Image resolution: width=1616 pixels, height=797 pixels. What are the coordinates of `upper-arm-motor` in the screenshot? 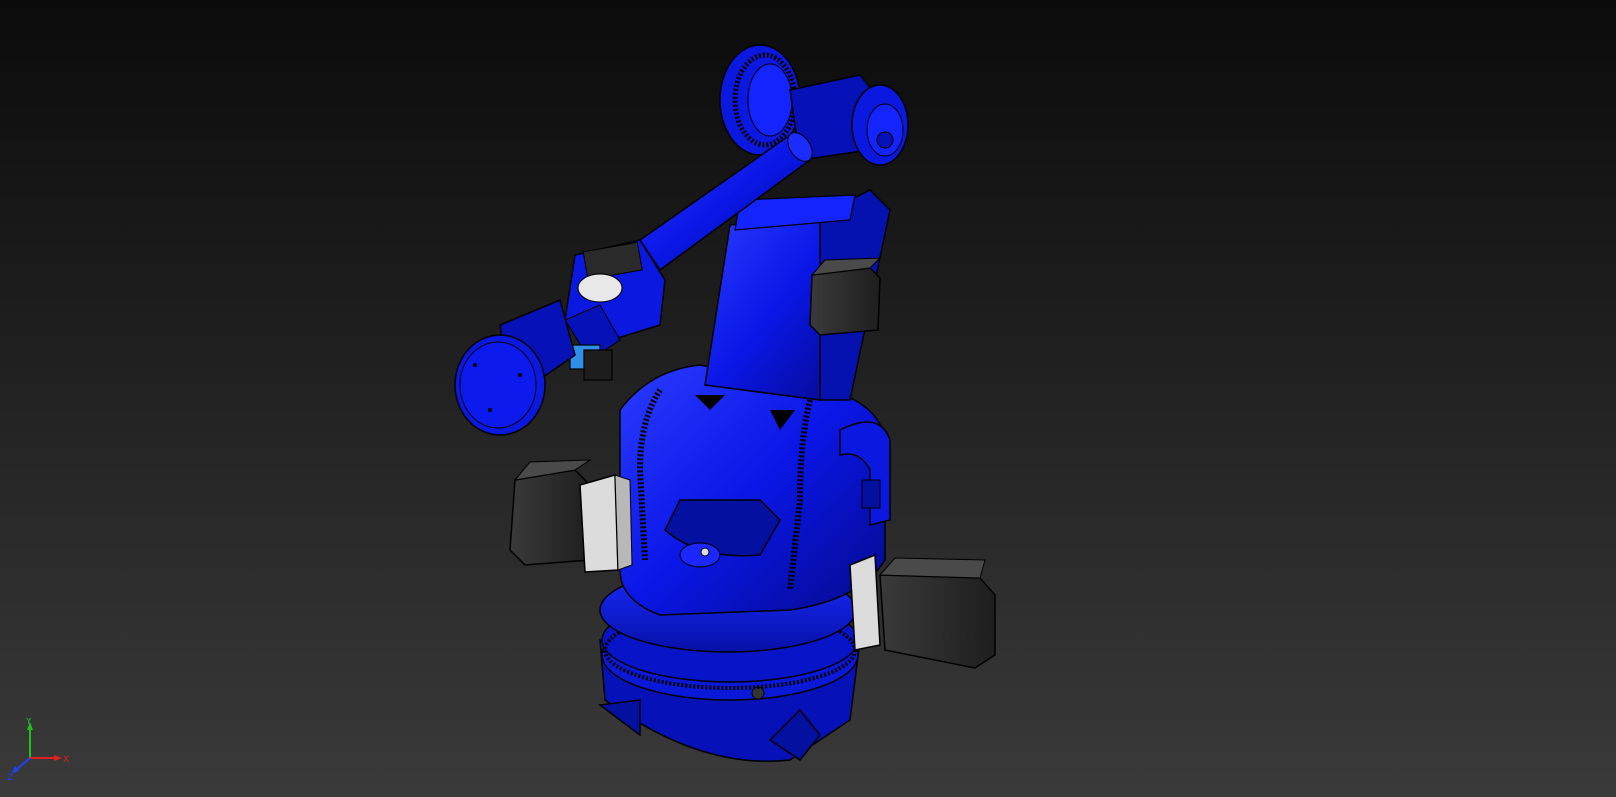 It's located at (845, 296).